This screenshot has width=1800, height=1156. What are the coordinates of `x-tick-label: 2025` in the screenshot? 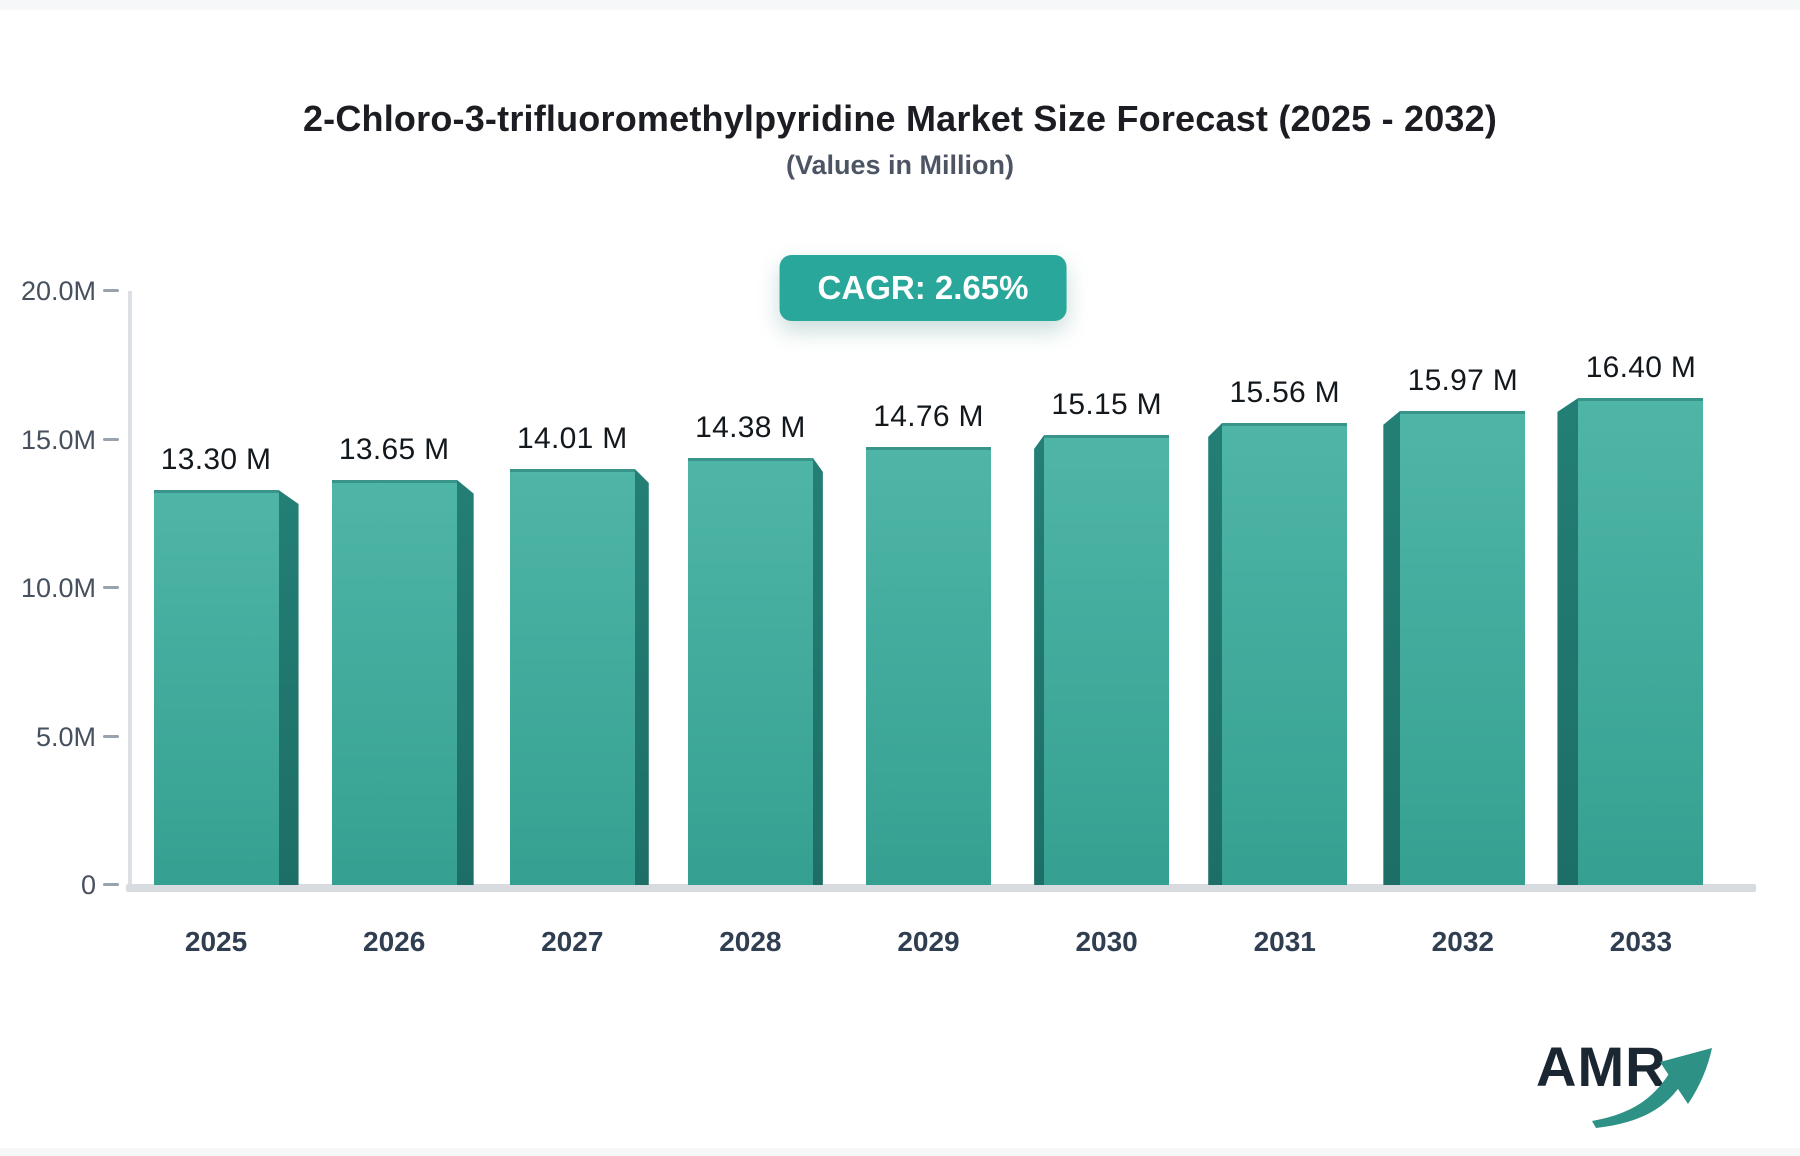 It's located at (216, 941).